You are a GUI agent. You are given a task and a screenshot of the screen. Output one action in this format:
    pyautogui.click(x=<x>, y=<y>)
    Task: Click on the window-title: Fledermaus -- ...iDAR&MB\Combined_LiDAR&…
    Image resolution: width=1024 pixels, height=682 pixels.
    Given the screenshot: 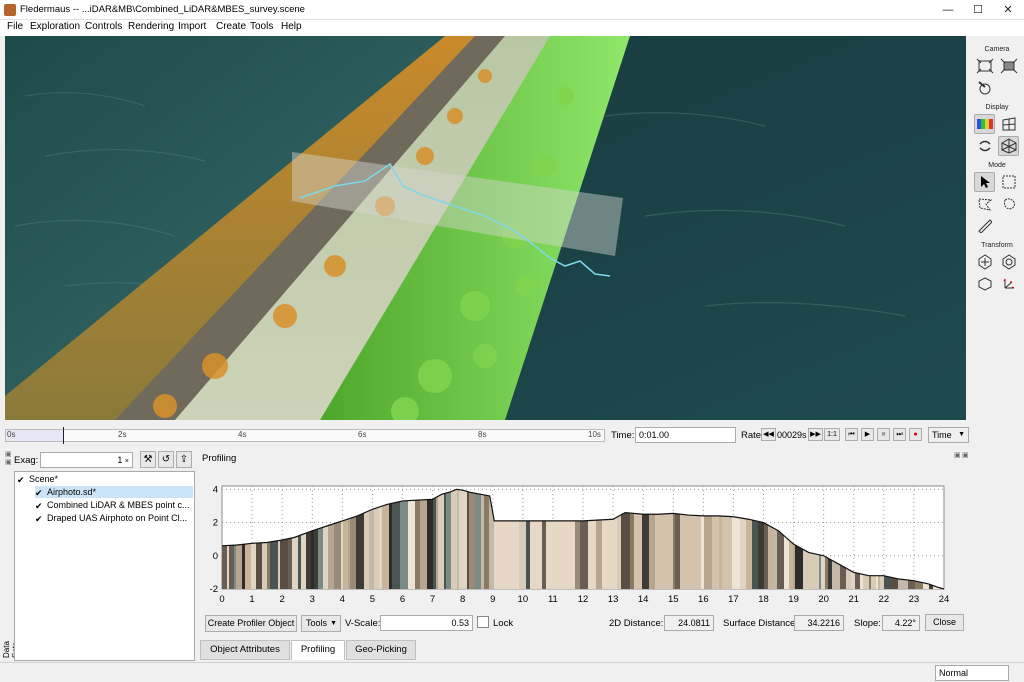 What is the action you would take?
    pyautogui.click(x=162, y=9)
    